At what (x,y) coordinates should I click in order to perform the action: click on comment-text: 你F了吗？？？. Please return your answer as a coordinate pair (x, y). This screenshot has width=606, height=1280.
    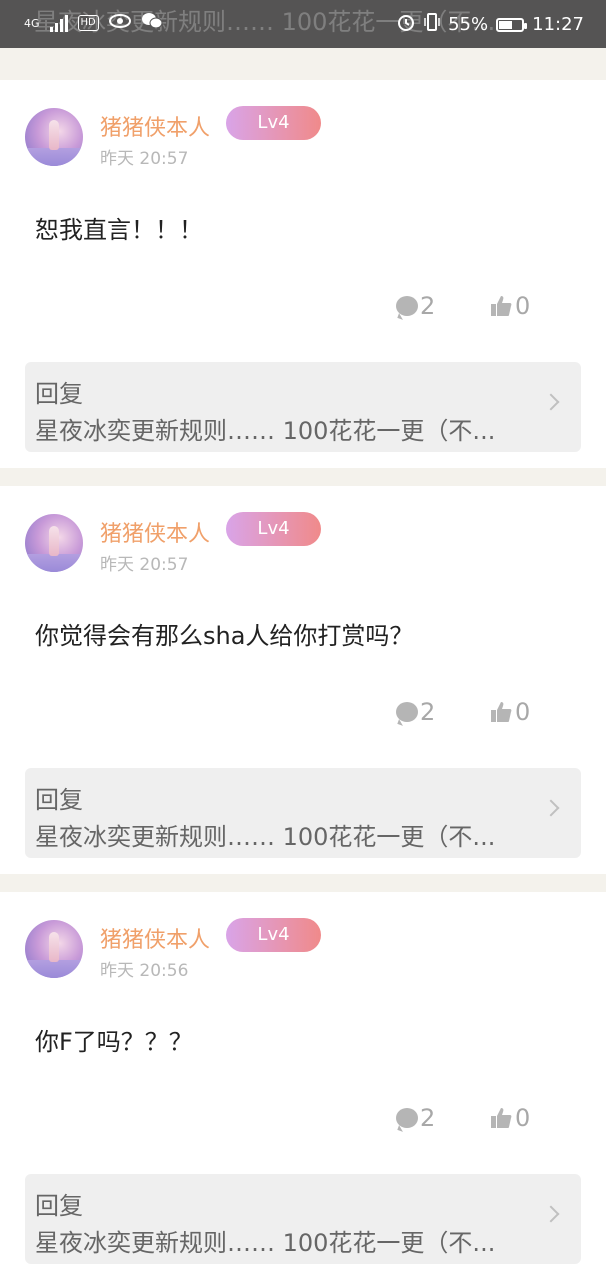
    Looking at the image, I should click on (114, 1042).